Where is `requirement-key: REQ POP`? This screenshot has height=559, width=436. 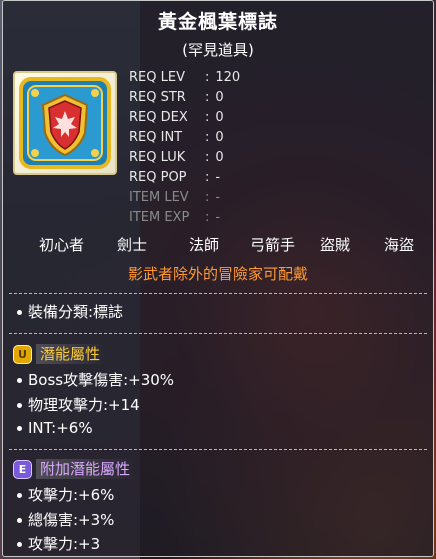 requirement-key: REQ POP is located at coordinates (158, 177).